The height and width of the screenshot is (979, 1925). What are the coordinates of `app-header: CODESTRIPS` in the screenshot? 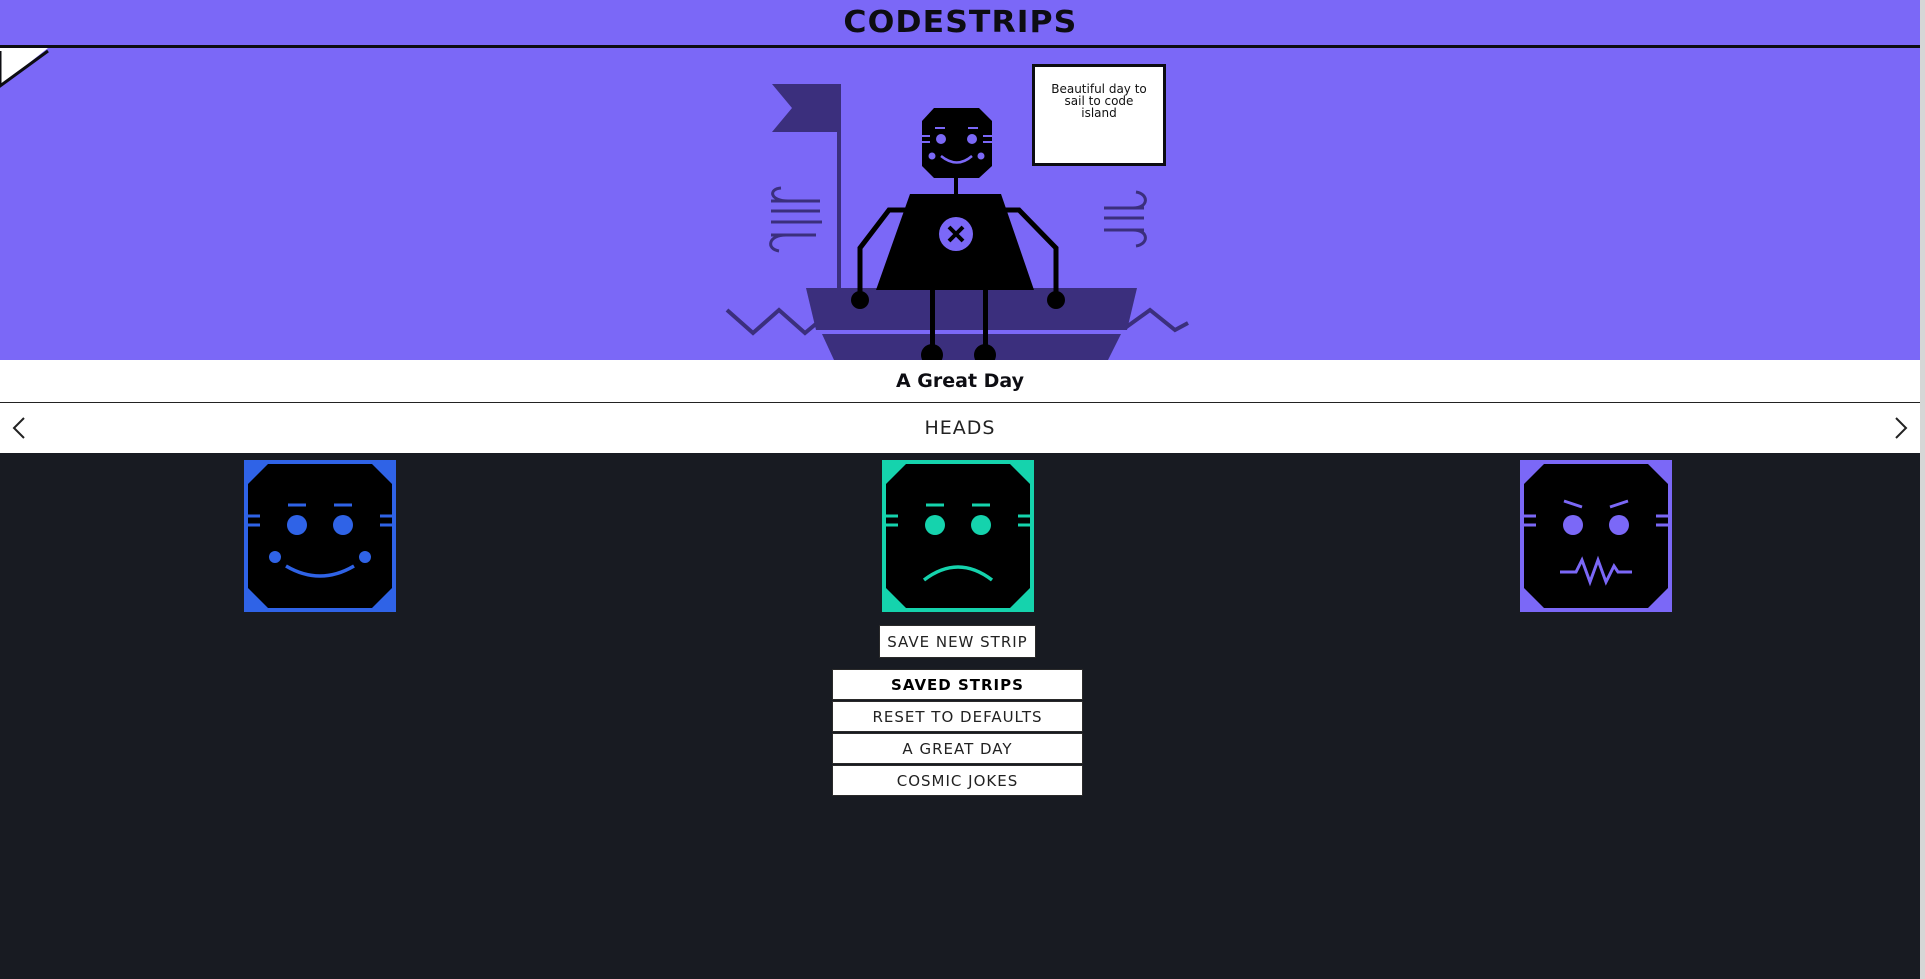 It's located at (960, 24).